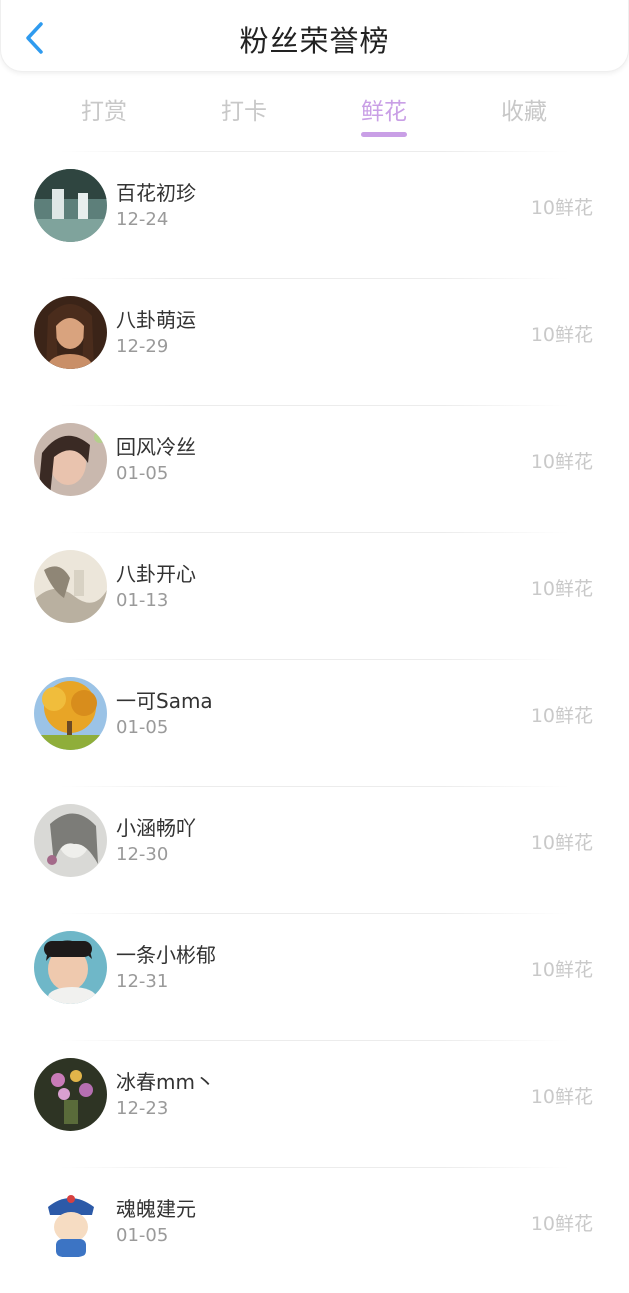 The height and width of the screenshot is (1293, 629). I want to click on list-item: 一条小彬郁 12-31 10鲜花, so click(314, 975).